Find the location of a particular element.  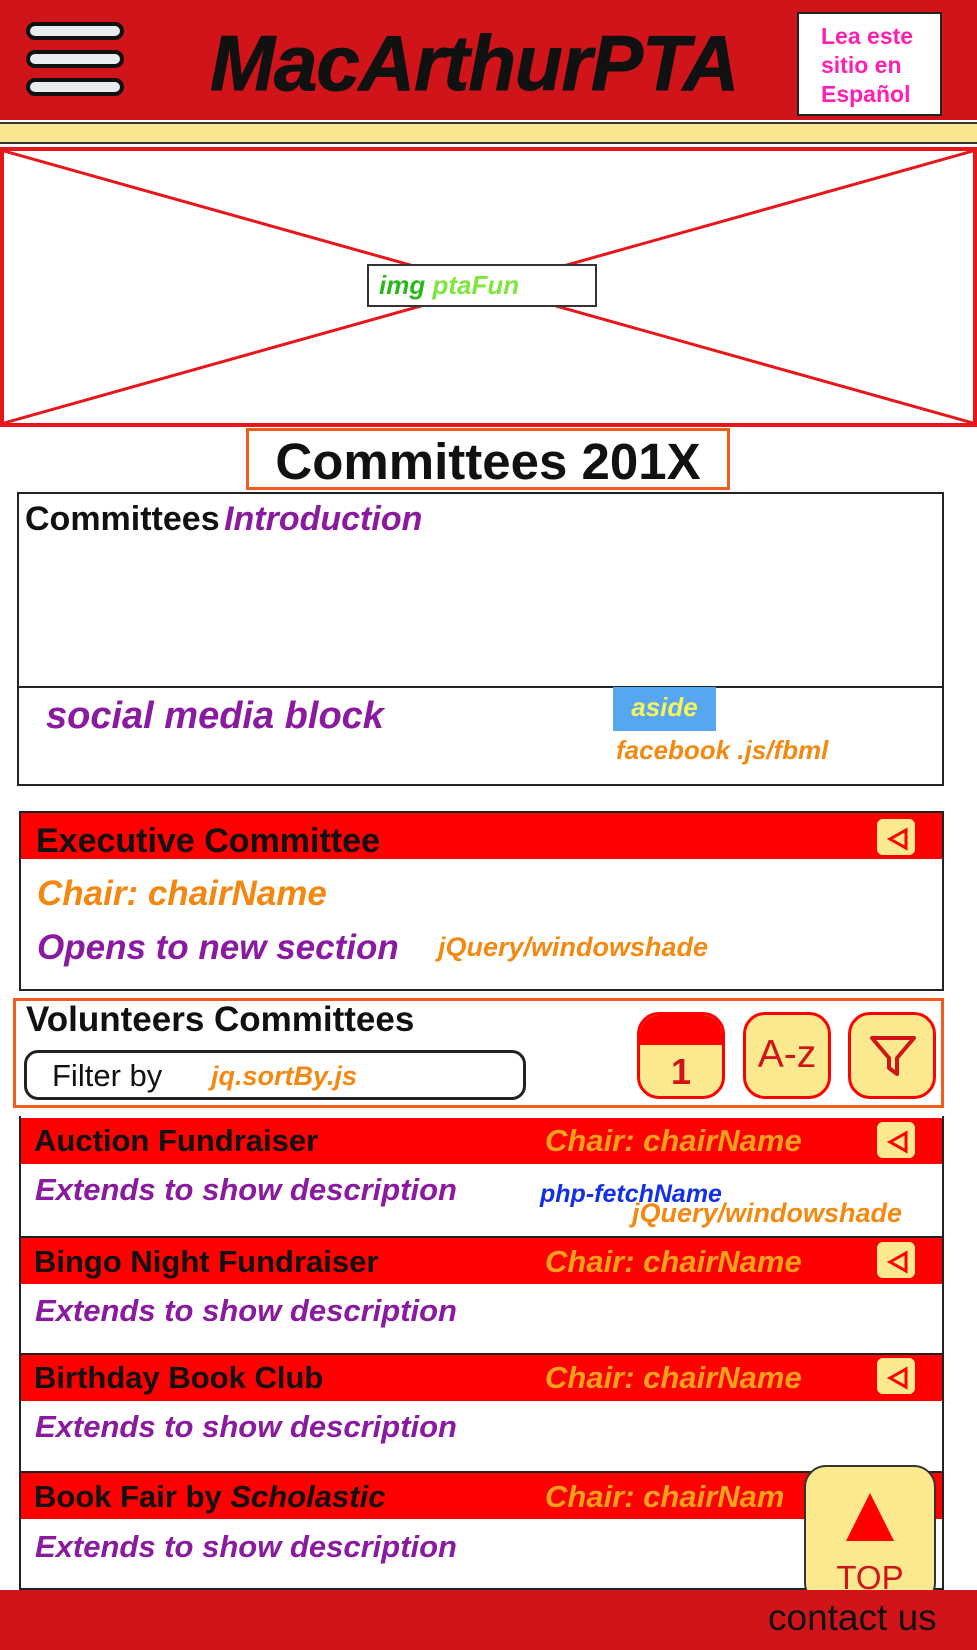

intro-block: Committees Introduction is located at coordinates (480, 589).